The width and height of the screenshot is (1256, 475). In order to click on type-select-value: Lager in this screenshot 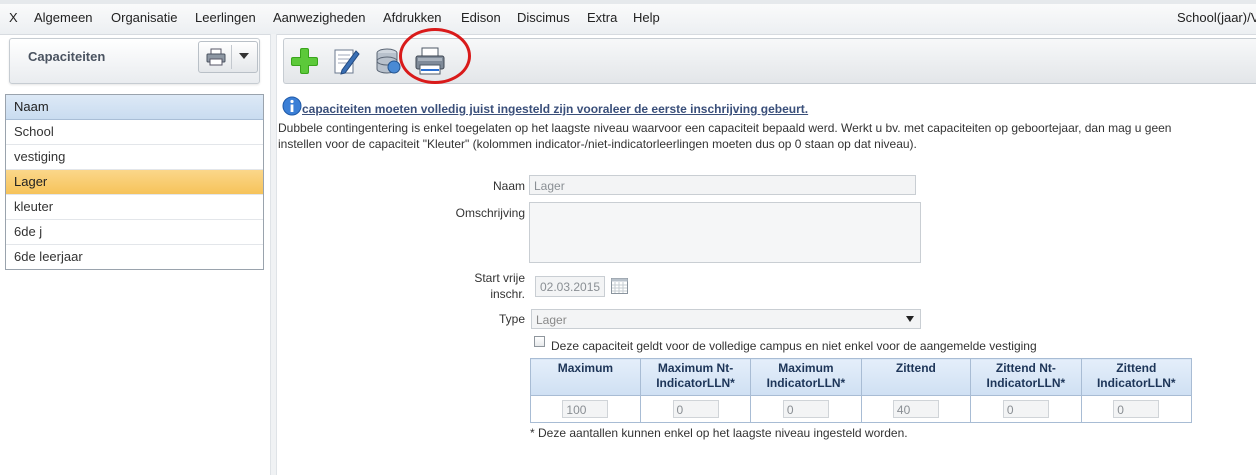, I will do `click(551, 320)`.